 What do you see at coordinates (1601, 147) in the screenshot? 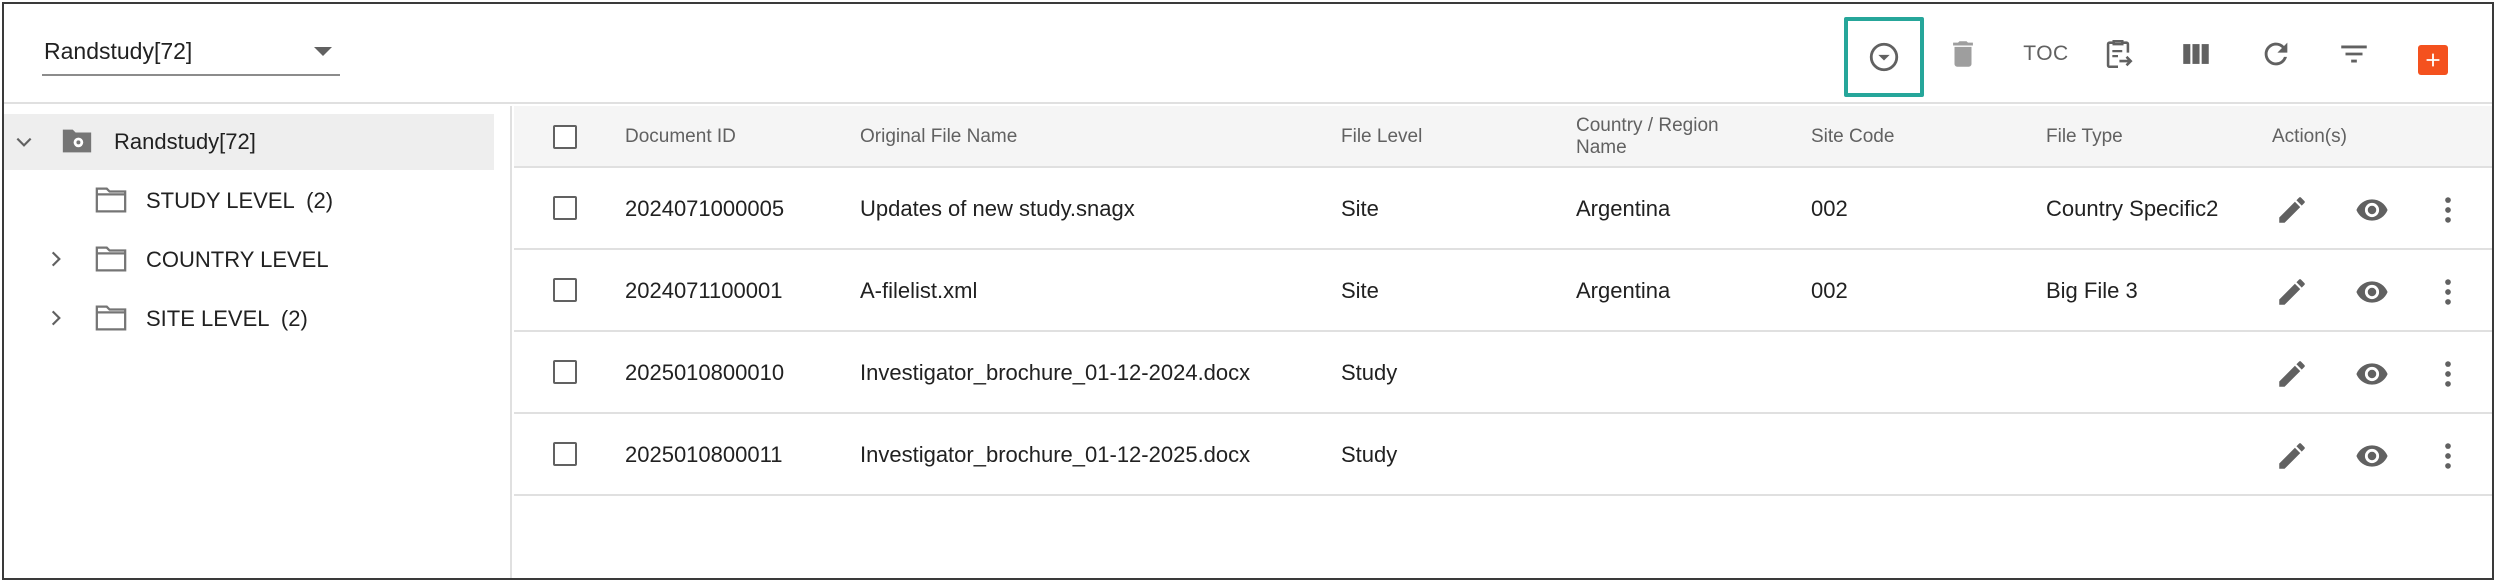
I see `header-country-region-line2: Name` at bounding box center [1601, 147].